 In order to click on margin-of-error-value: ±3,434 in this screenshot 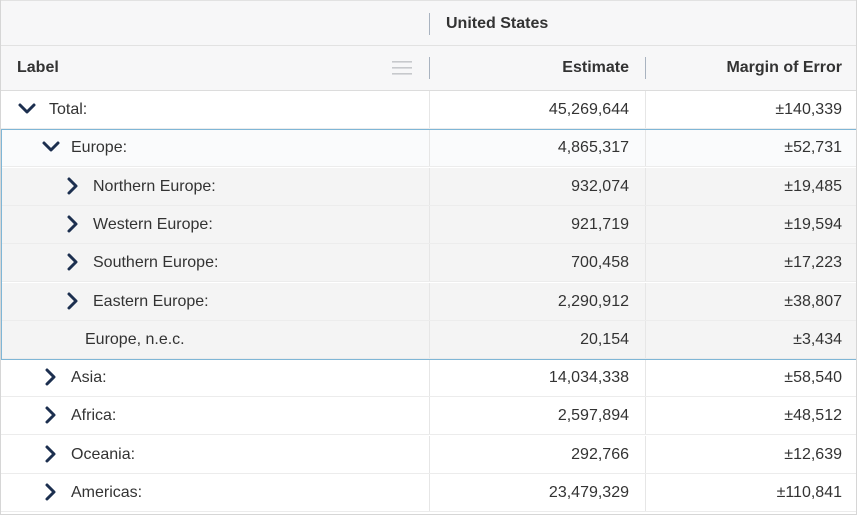, I will do `click(817, 339)`.